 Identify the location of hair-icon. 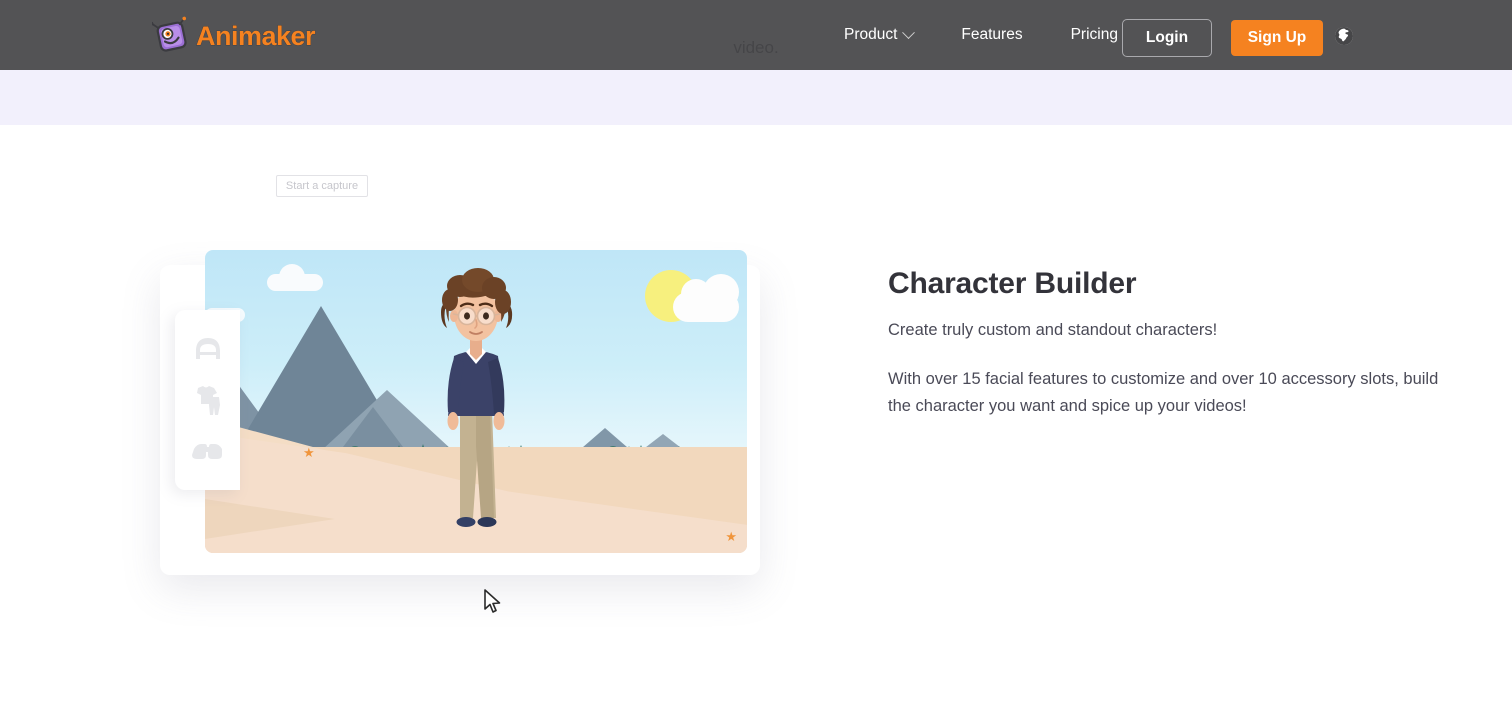
(208, 349).